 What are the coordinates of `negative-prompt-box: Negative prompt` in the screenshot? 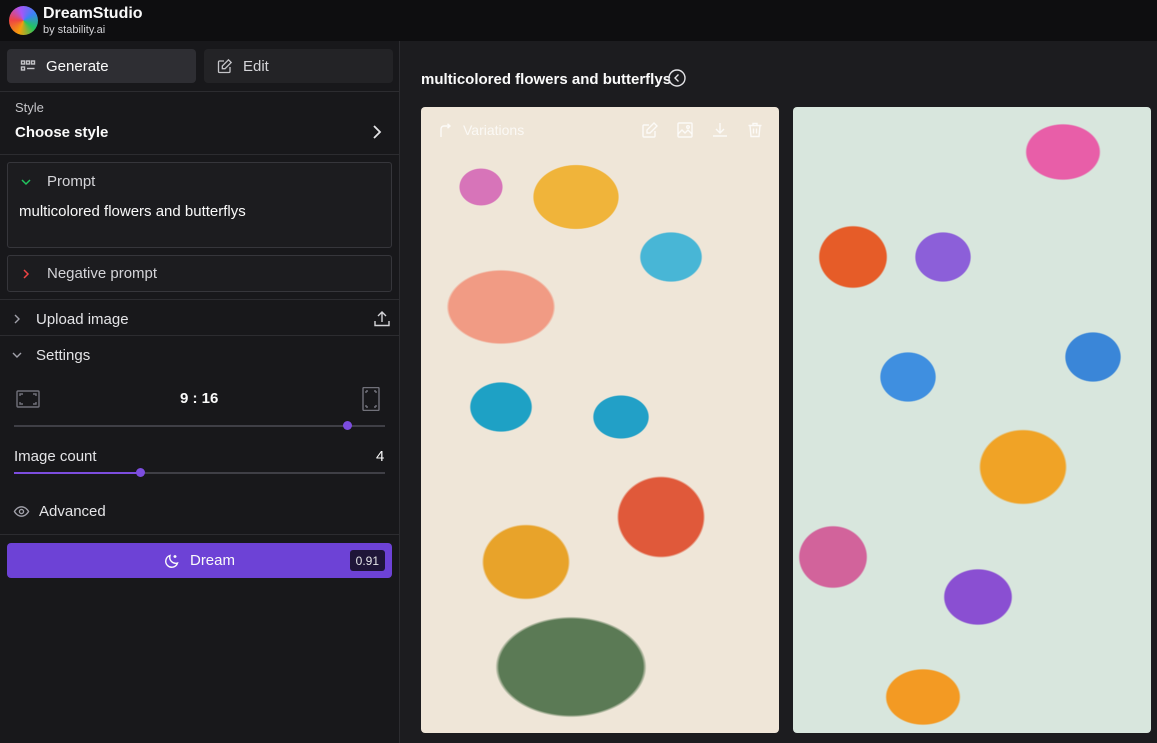 It's located at (199, 273).